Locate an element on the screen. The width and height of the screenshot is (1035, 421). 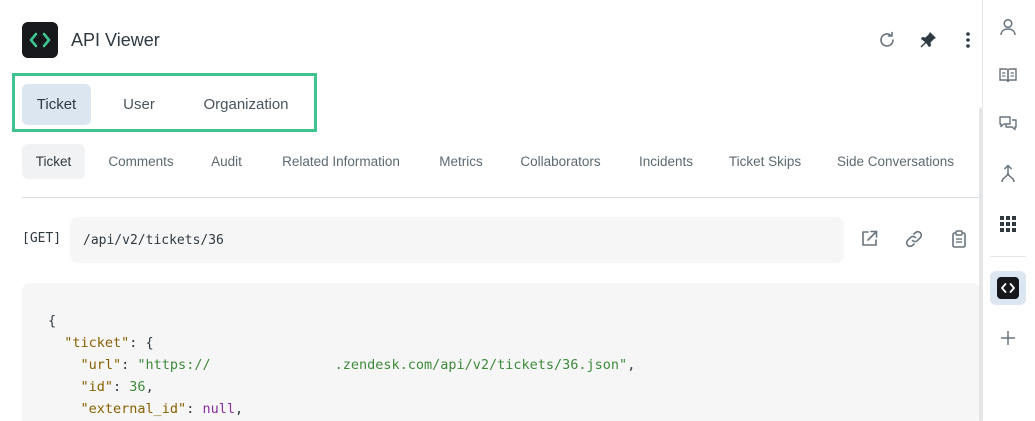
refresh-icon is located at coordinates (887, 39).